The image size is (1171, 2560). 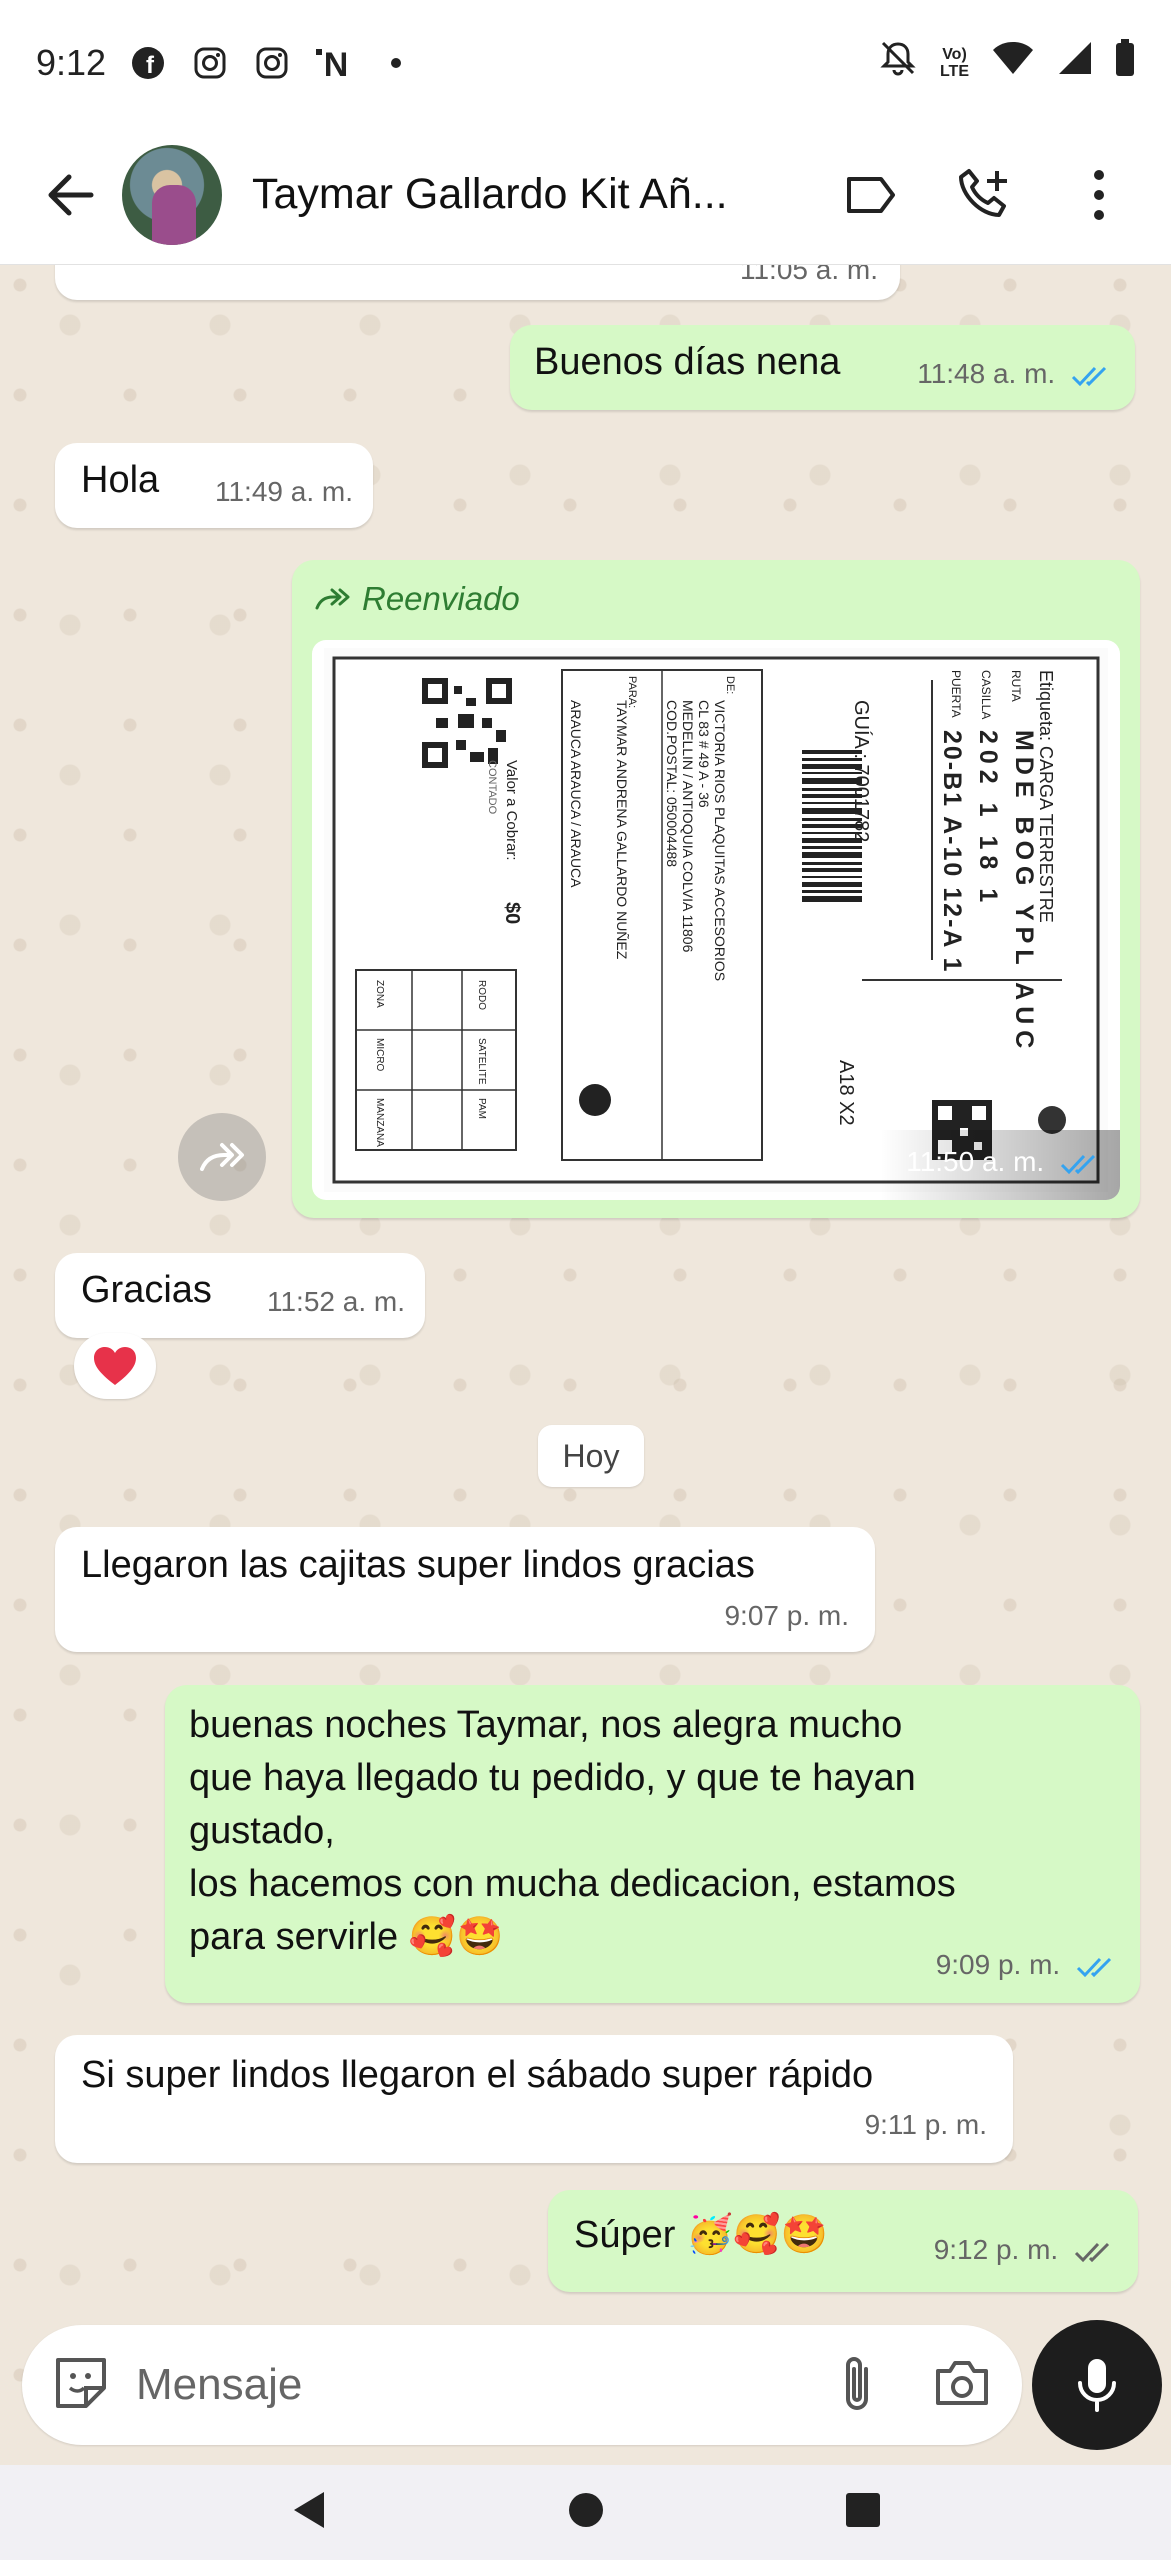 What do you see at coordinates (1013, 62) in the screenshot?
I see `wifi-icon` at bounding box center [1013, 62].